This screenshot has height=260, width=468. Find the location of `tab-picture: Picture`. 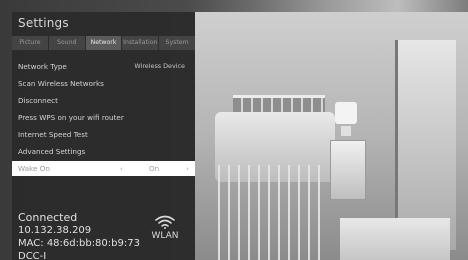

tab-picture: Picture is located at coordinates (30, 43).